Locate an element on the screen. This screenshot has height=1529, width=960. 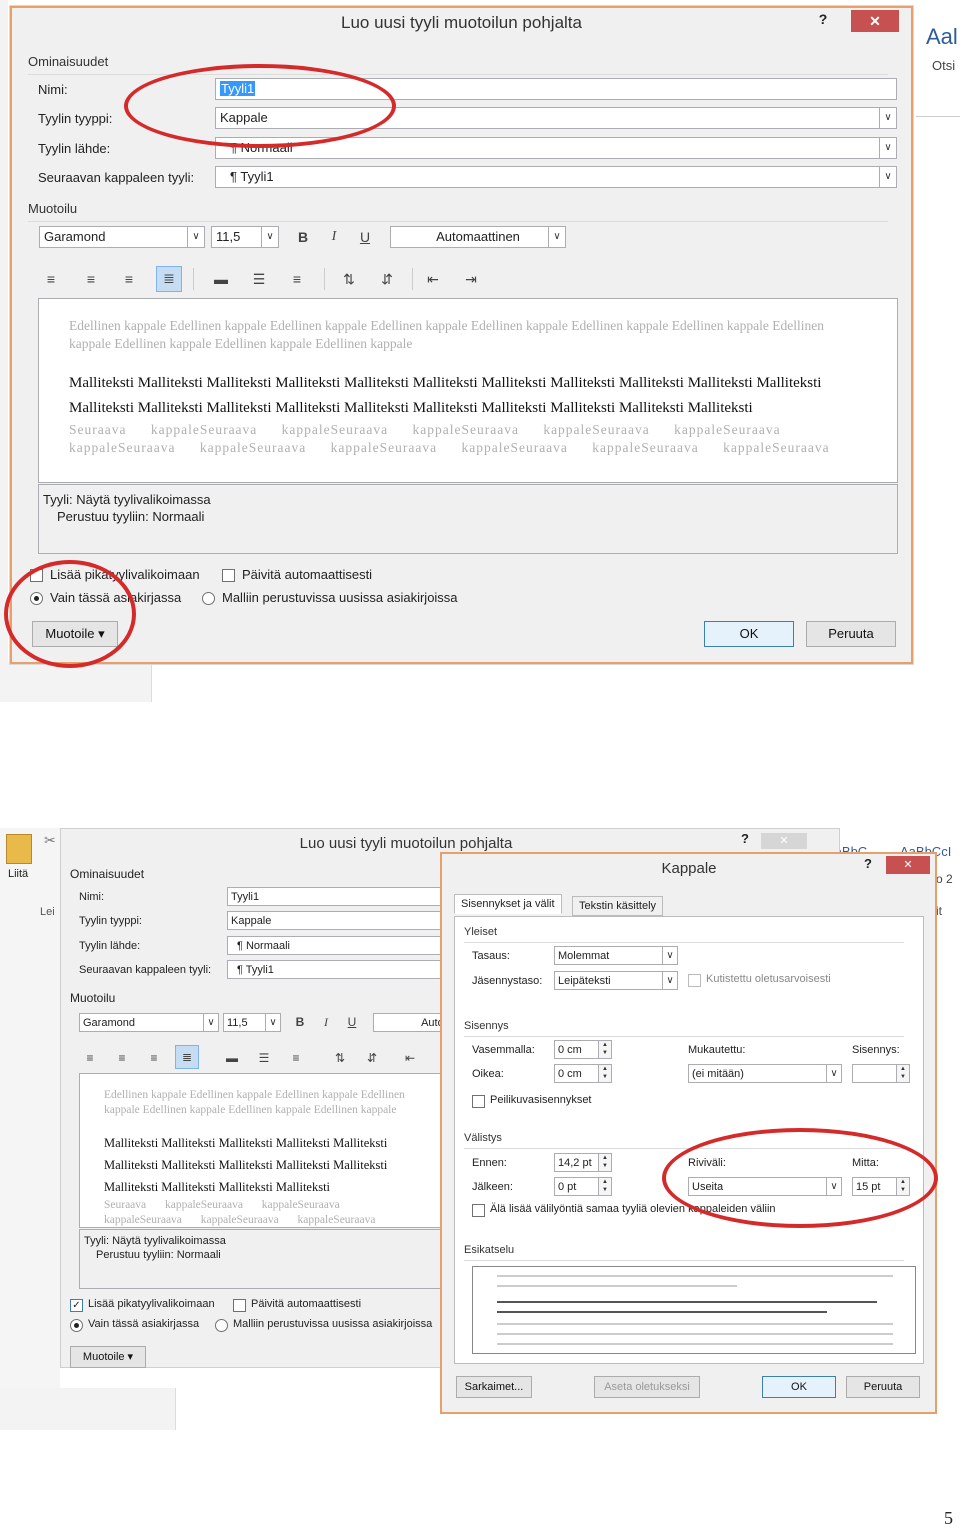
right-indent-field: 0 cm ▲ ▼ is located at coordinates (583, 1073).